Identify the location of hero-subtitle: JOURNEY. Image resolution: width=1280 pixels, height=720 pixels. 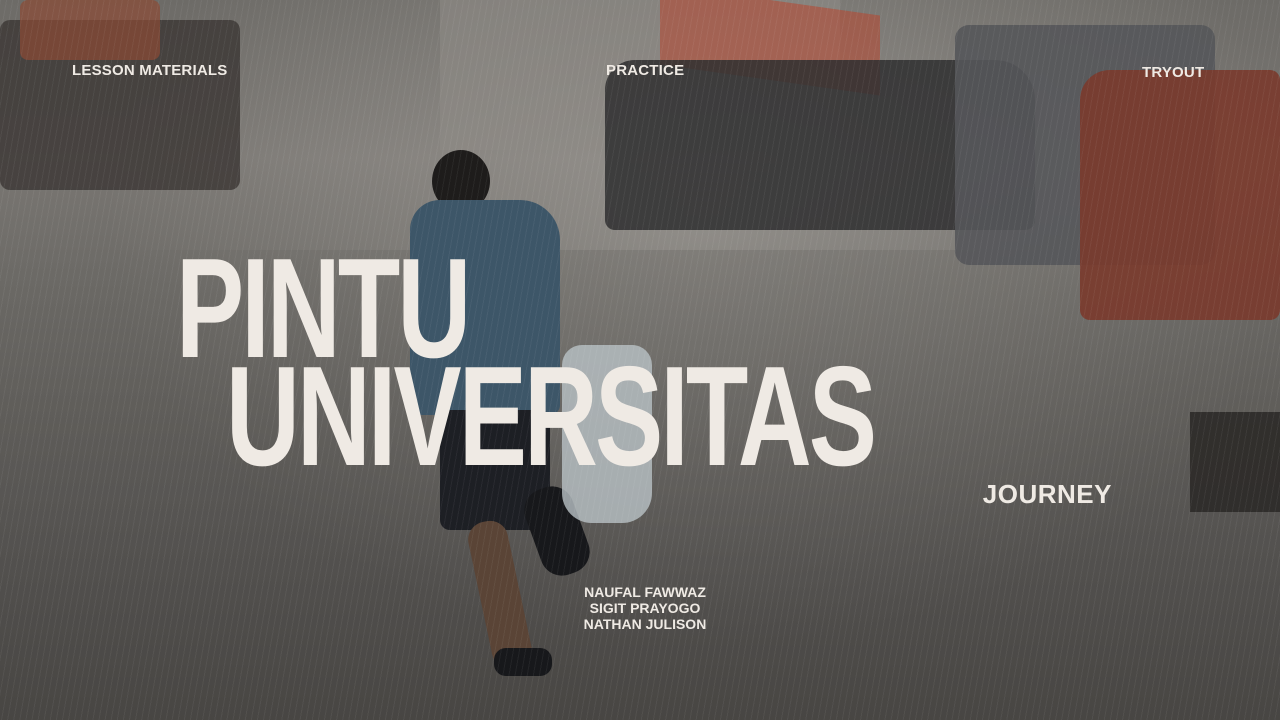
(1047, 494).